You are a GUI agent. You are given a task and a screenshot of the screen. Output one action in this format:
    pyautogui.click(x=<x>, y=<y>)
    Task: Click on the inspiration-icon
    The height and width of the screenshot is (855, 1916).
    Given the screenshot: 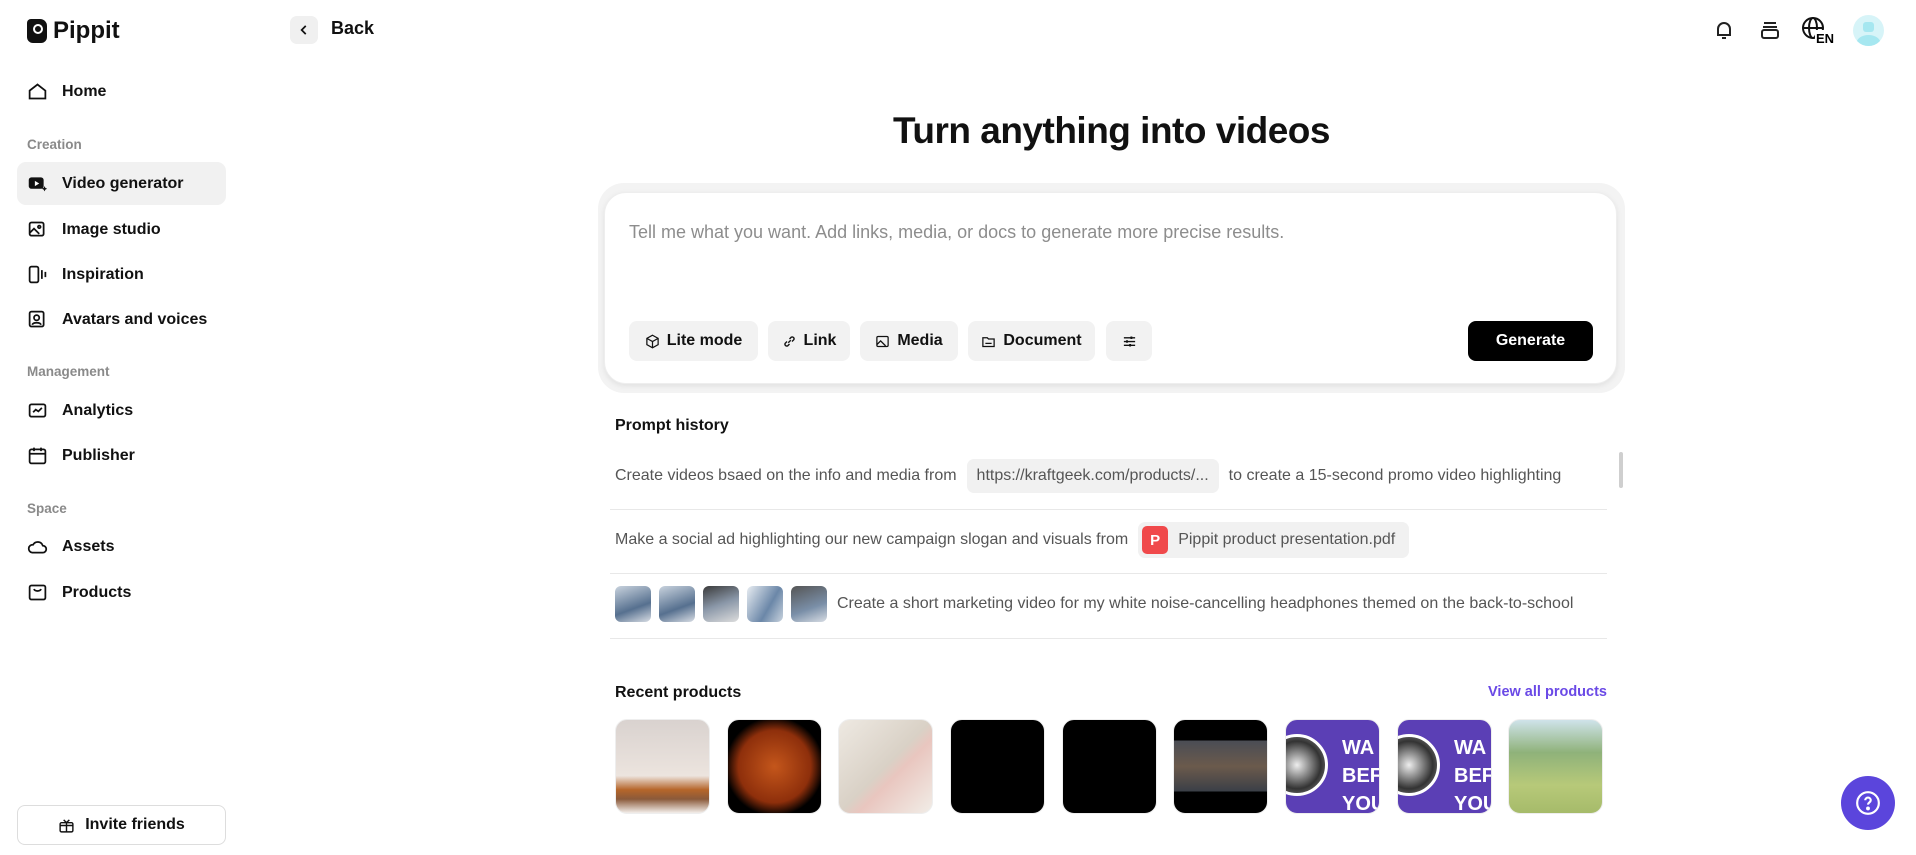 What is the action you would take?
    pyautogui.click(x=37, y=274)
    